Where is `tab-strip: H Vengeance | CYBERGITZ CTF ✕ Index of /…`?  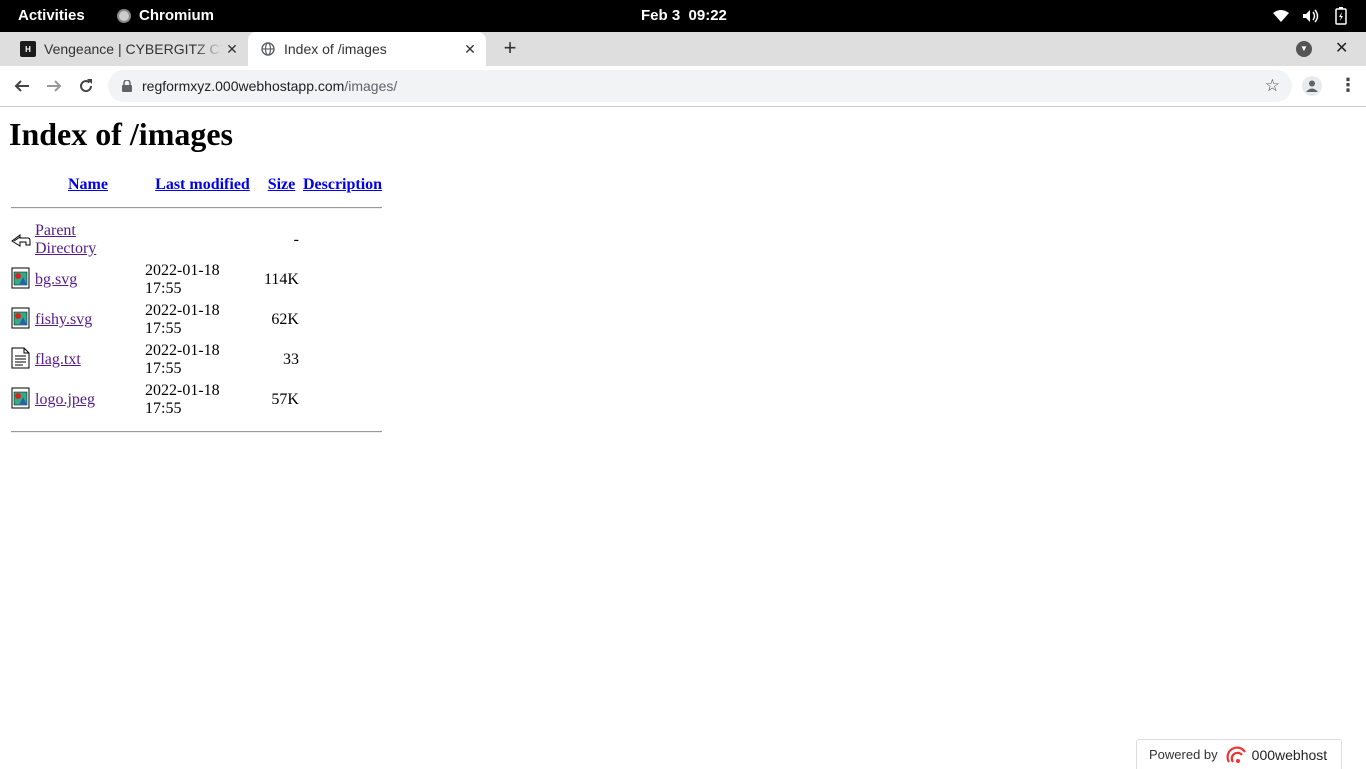
tab-strip: H Vengeance | CYBERGITZ CTF ✕ Index of /… is located at coordinates (683, 49).